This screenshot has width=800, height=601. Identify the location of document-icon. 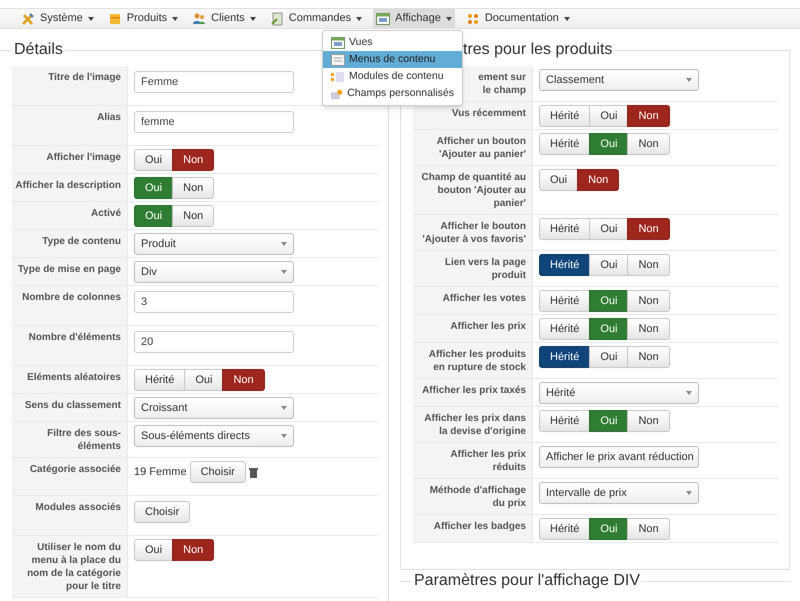
(277, 19).